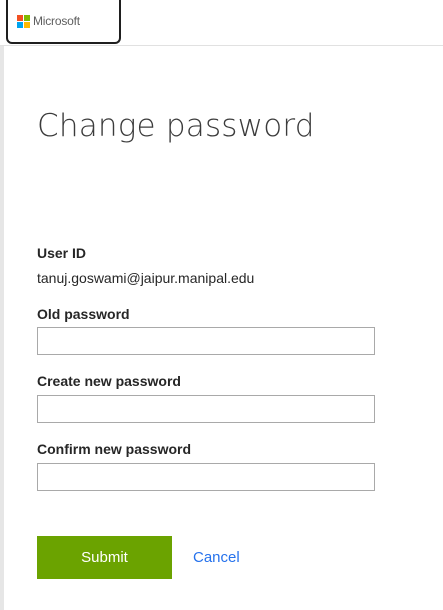  Describe the element at coordinates (216, 557) in the screenshot. I see `cancel-link: Cancel` at that location.